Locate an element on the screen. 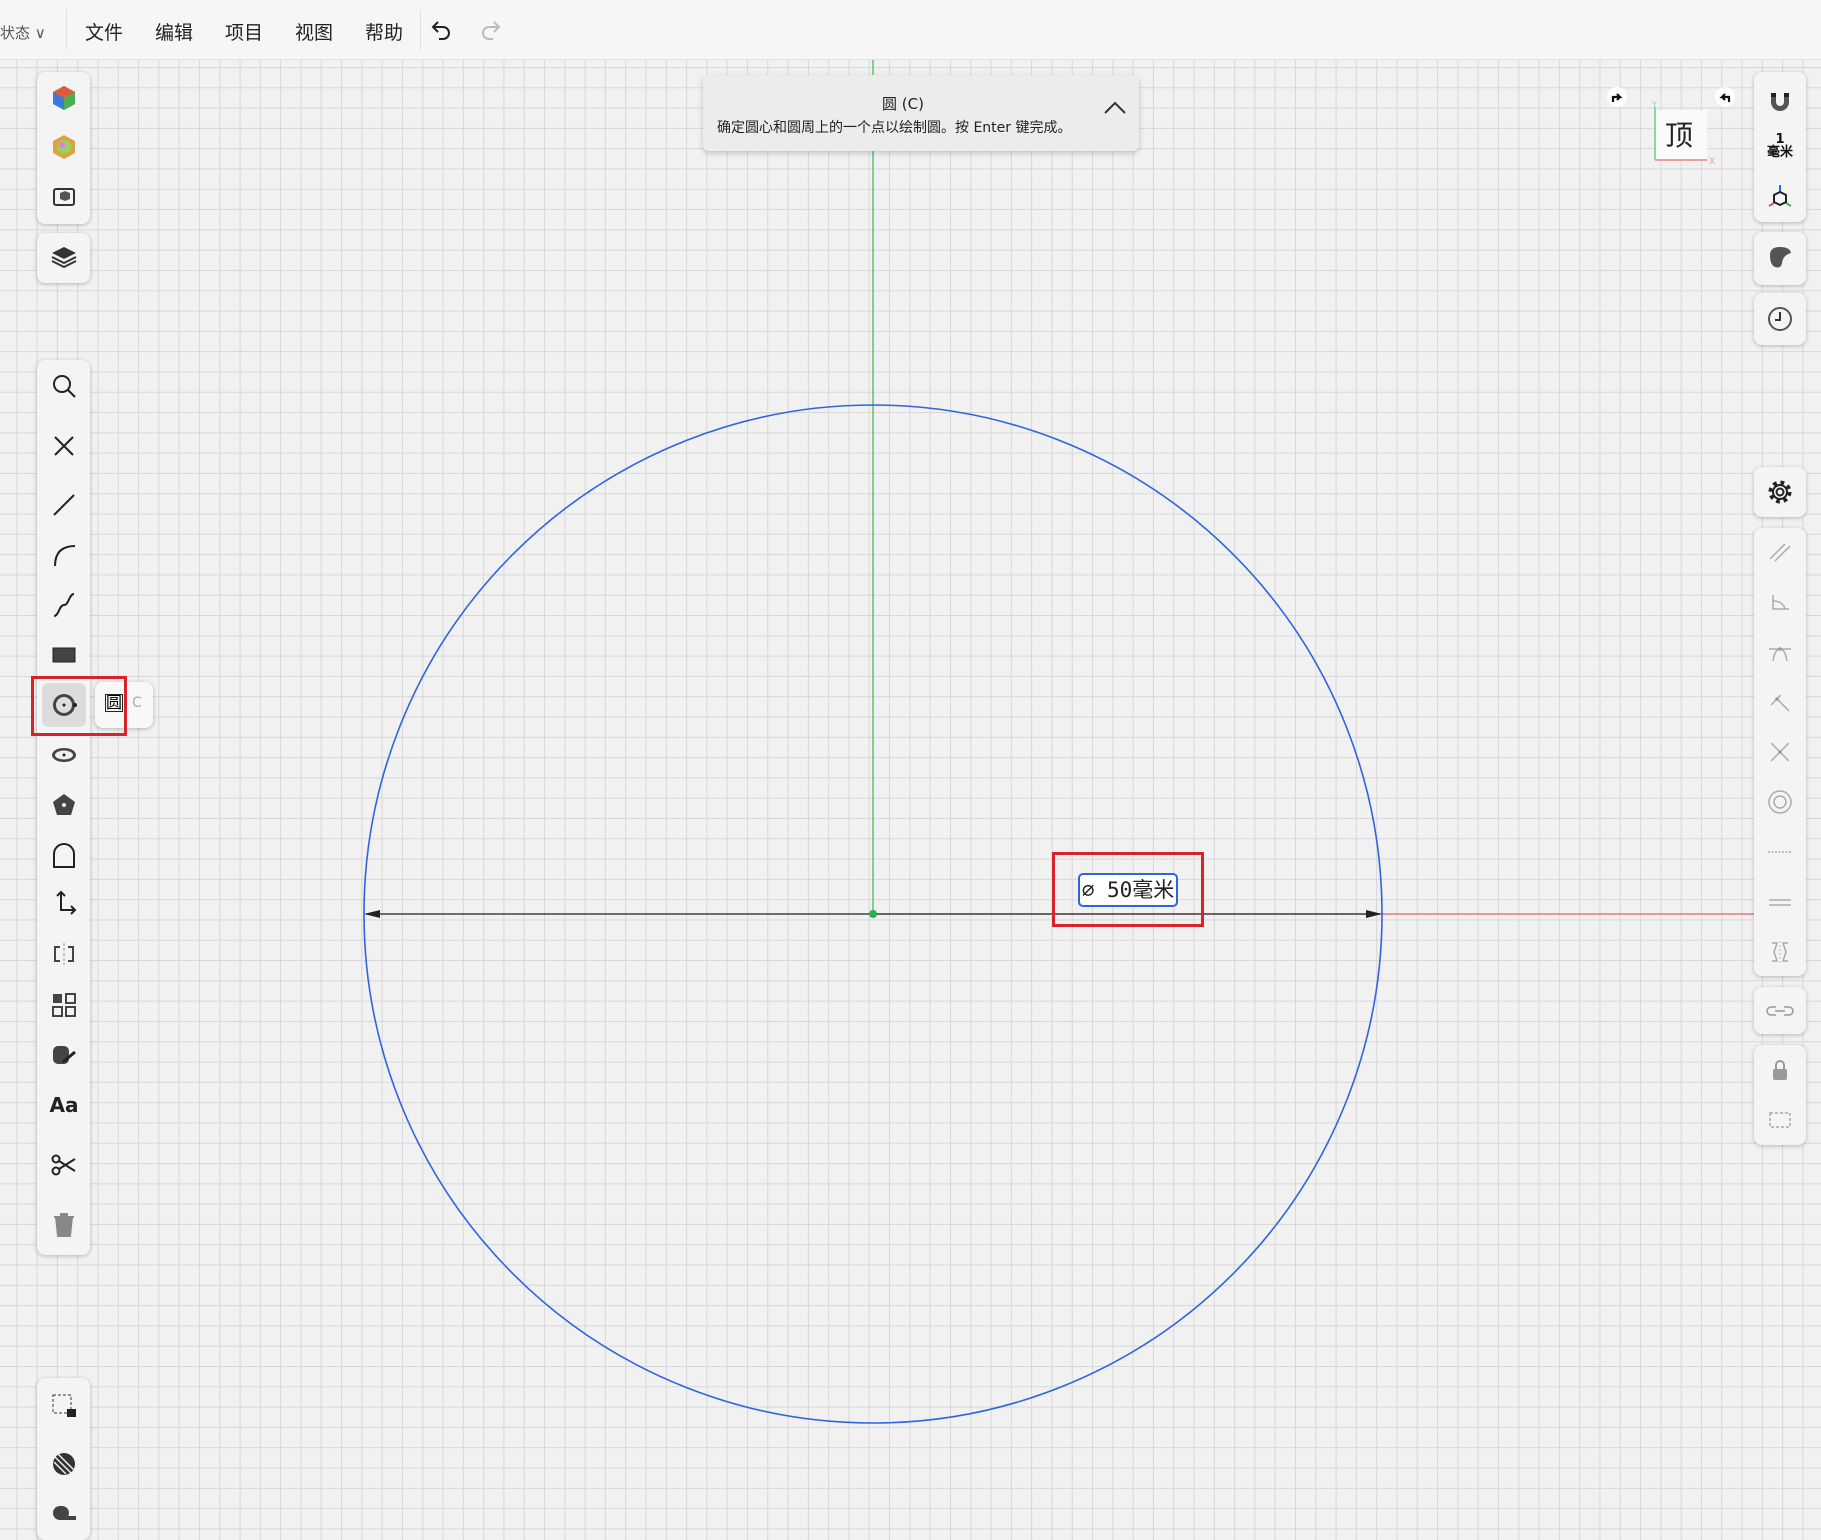  offset-tool-icon is located at coordinates (64, 1055).